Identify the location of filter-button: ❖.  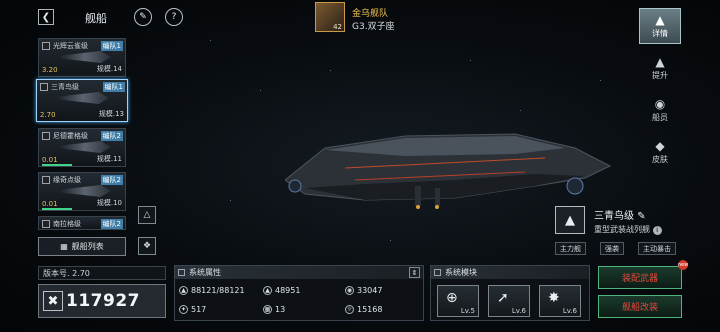
(147, 246).